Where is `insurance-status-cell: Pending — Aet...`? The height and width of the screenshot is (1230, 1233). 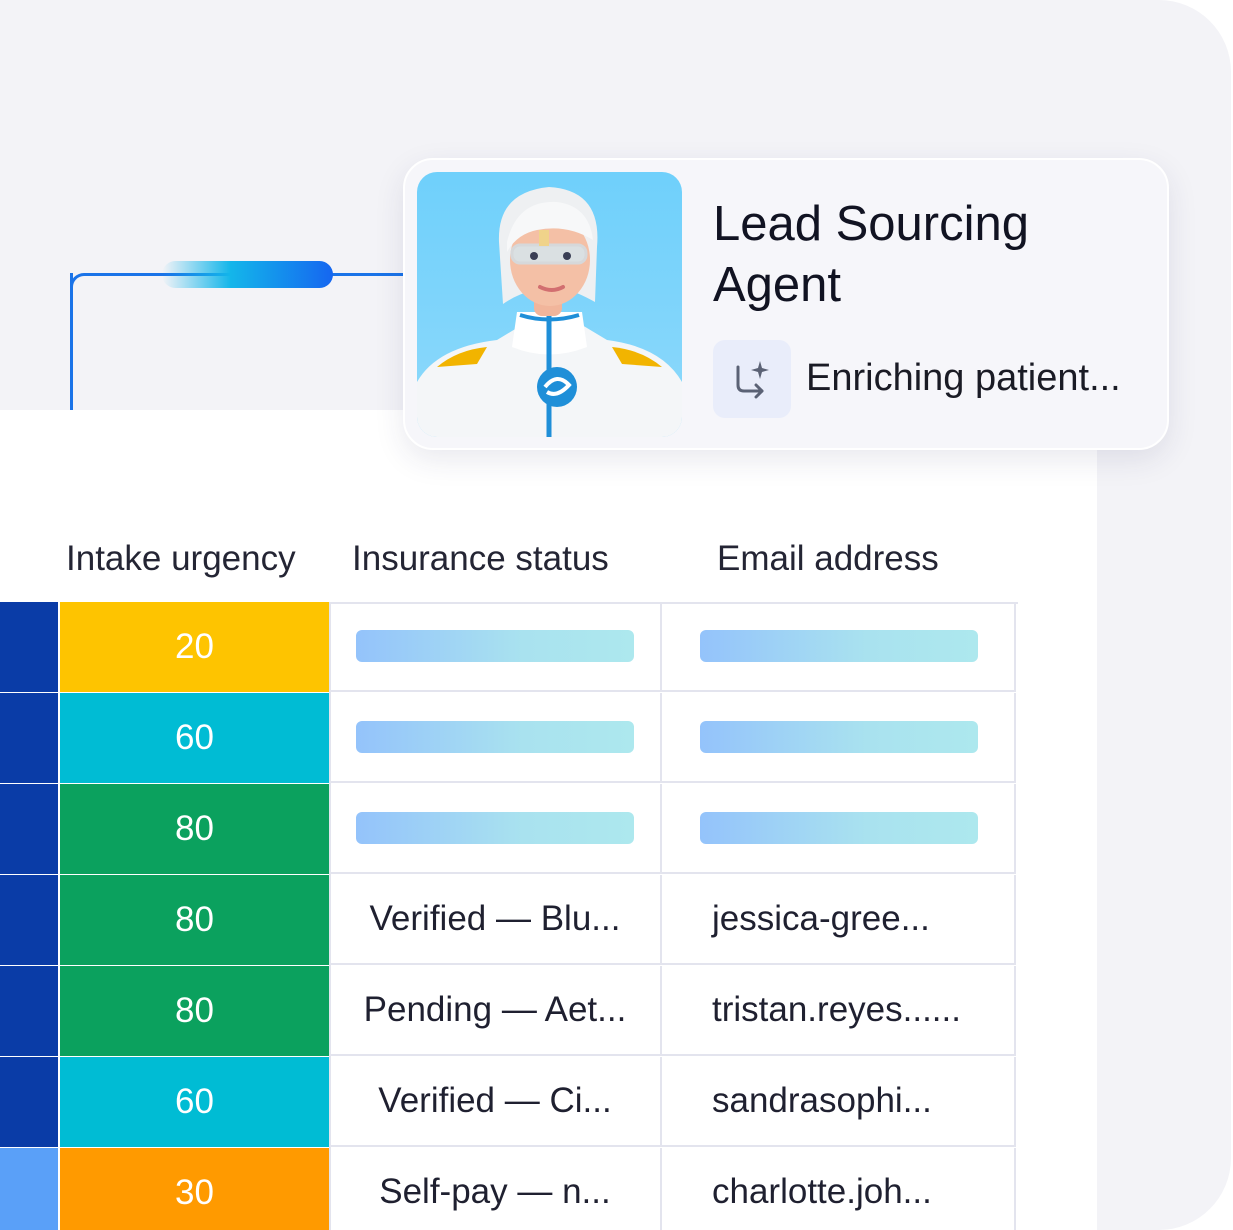 insurance-status-cell: Pending — Aet... is located at coordinates (496, 1011).